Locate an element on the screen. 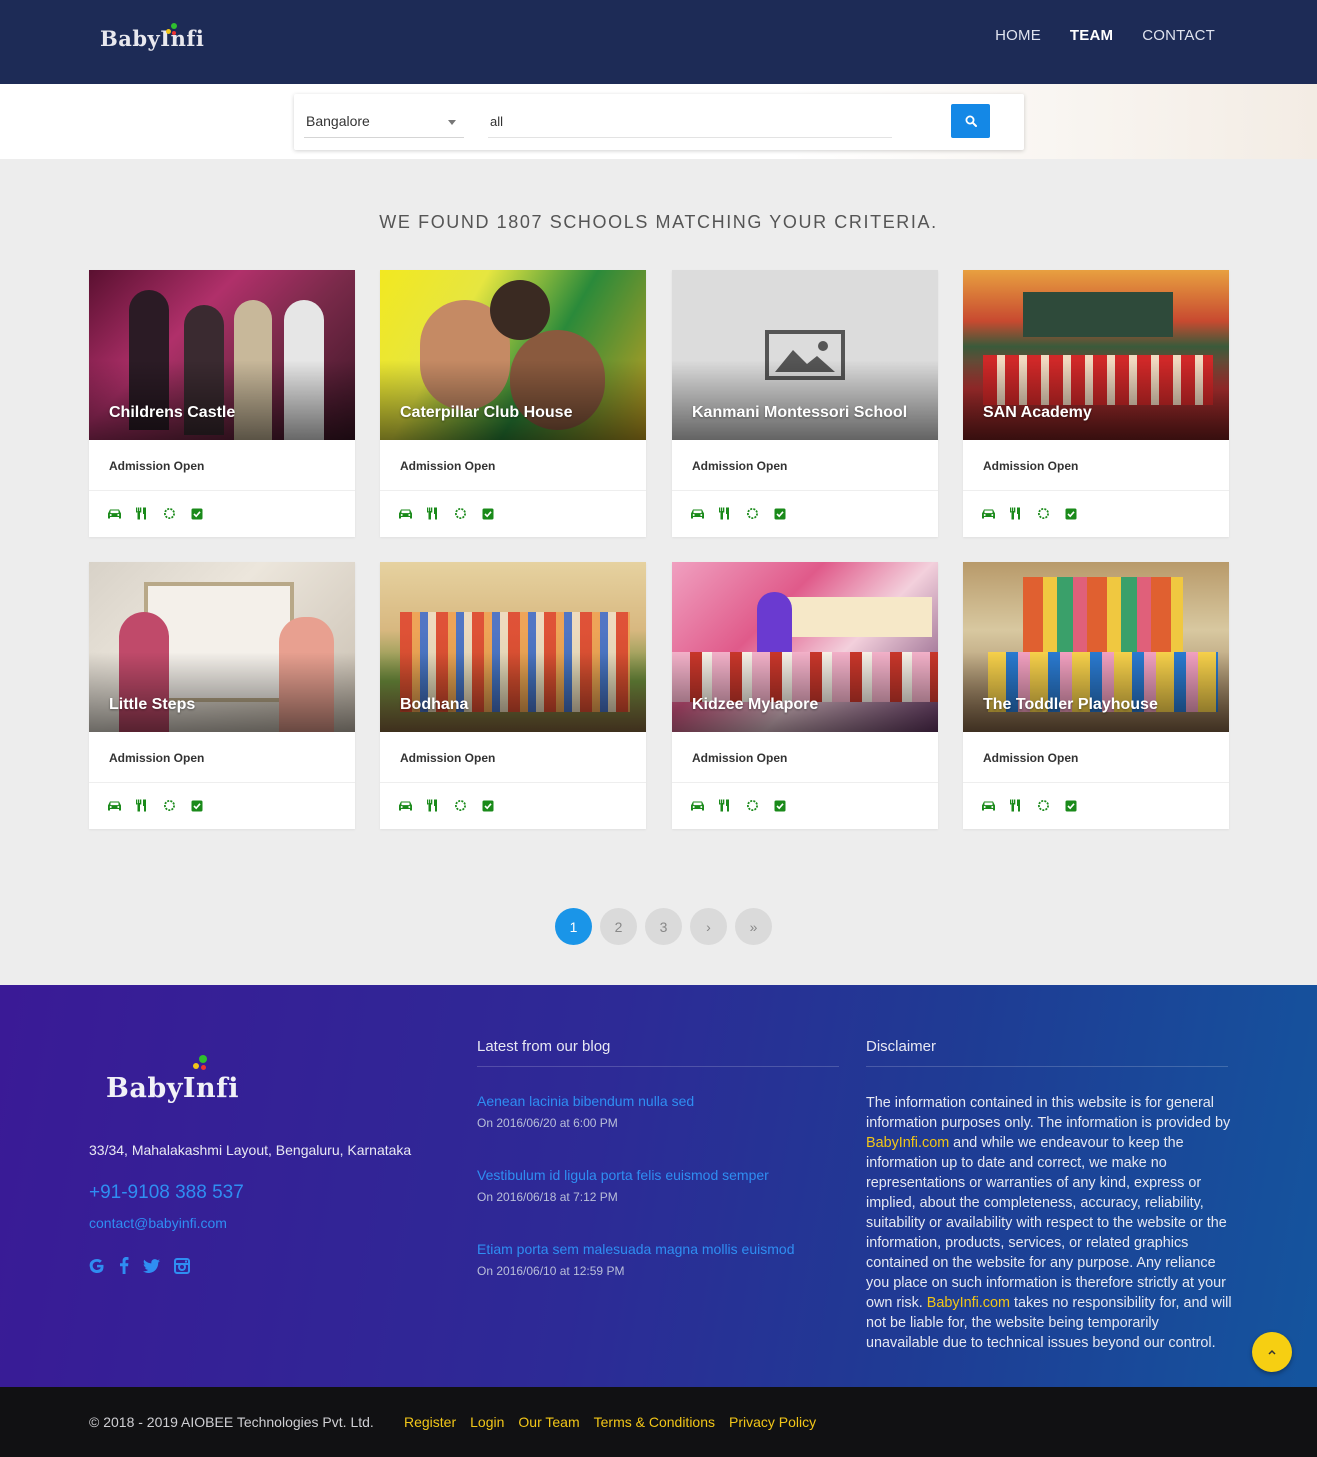 Image resolution: width=1317 pixels, height=1457 pixels. school-name: The Toddler Playhouse is located at coordinates (1070, 704).